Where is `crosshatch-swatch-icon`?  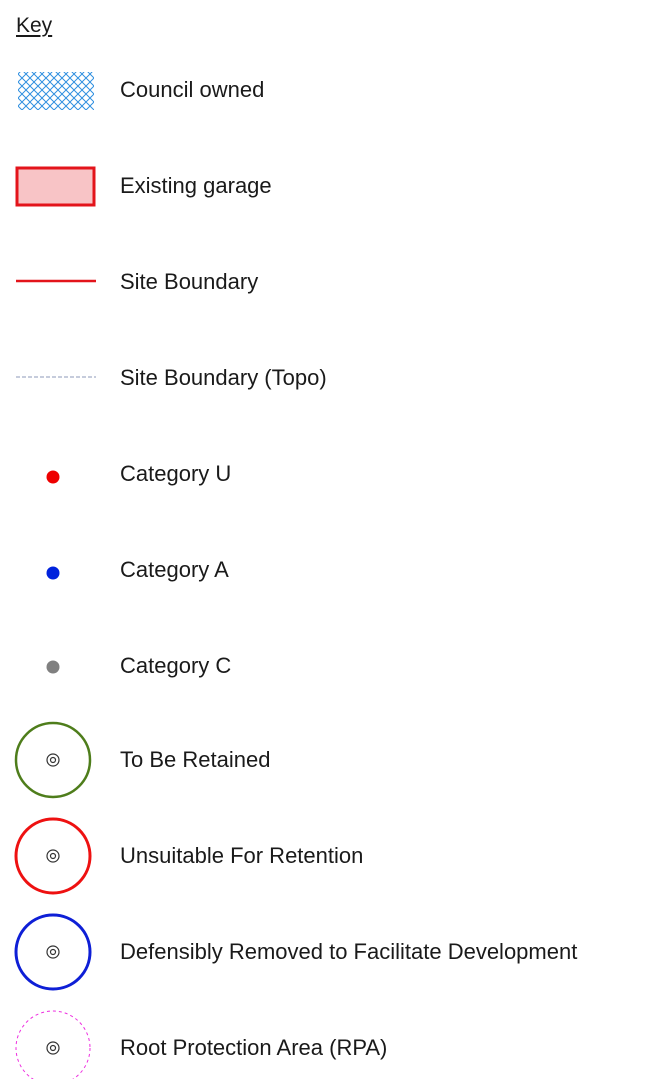
crosshatch-swatch-icon is located at coordinates (53, 90).